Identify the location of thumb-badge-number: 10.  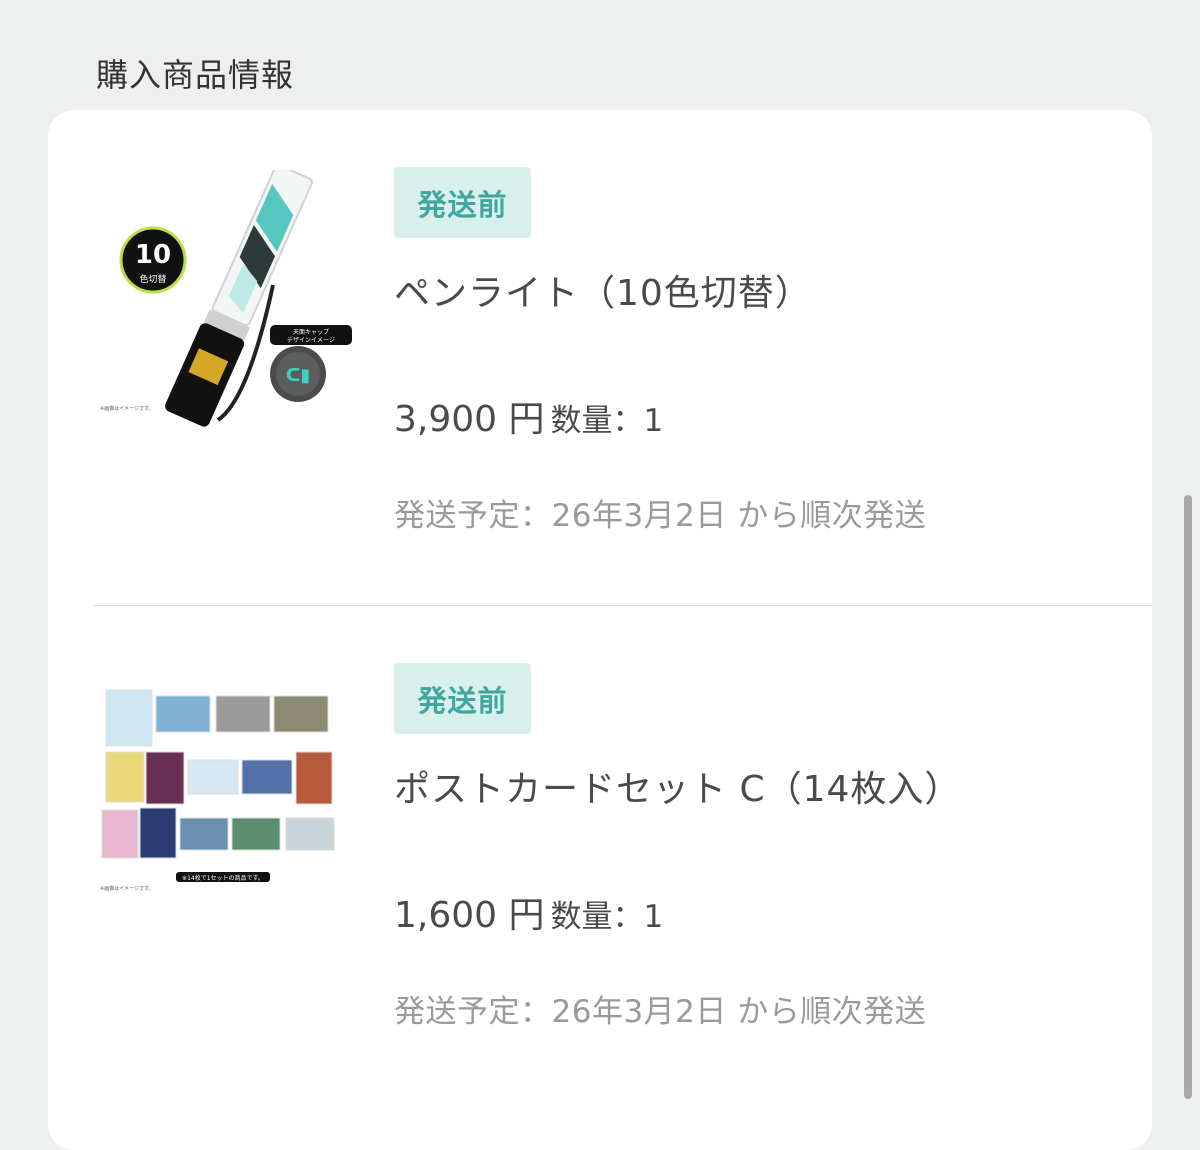
(153, 255).